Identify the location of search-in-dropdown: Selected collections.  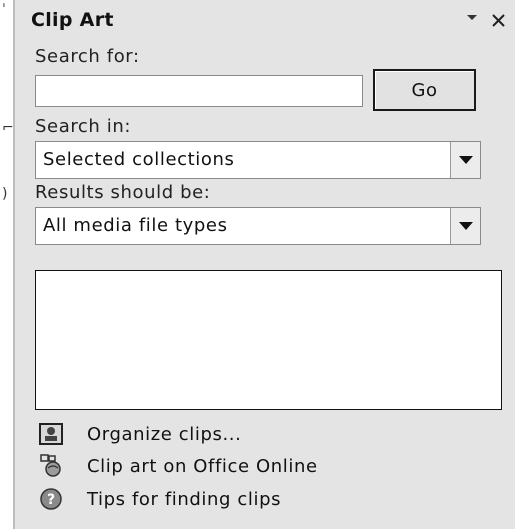
(258, 160).